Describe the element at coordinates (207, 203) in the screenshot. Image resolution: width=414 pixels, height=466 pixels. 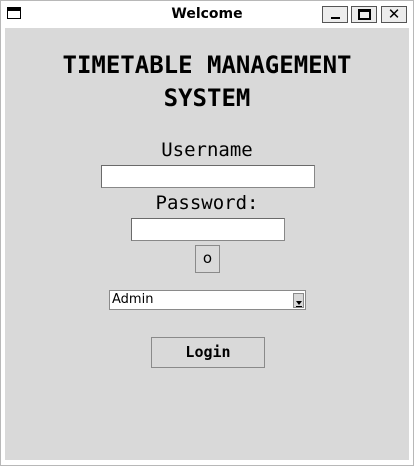
I see `password-label: Password:` at that location.